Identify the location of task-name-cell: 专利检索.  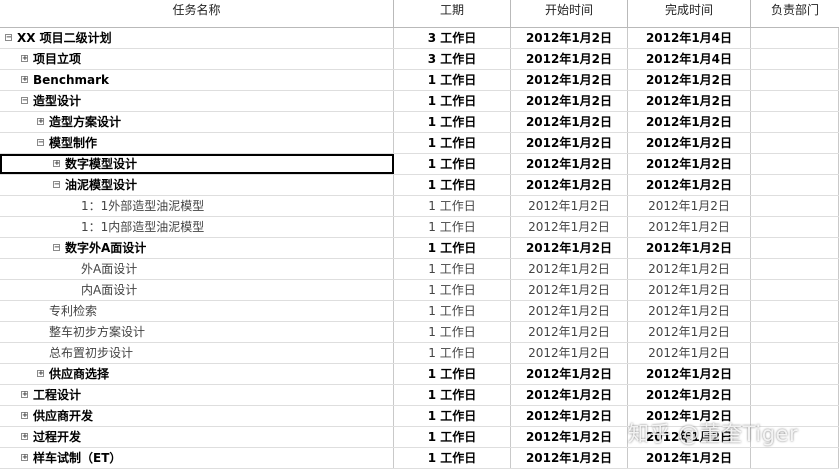
(197, 311).